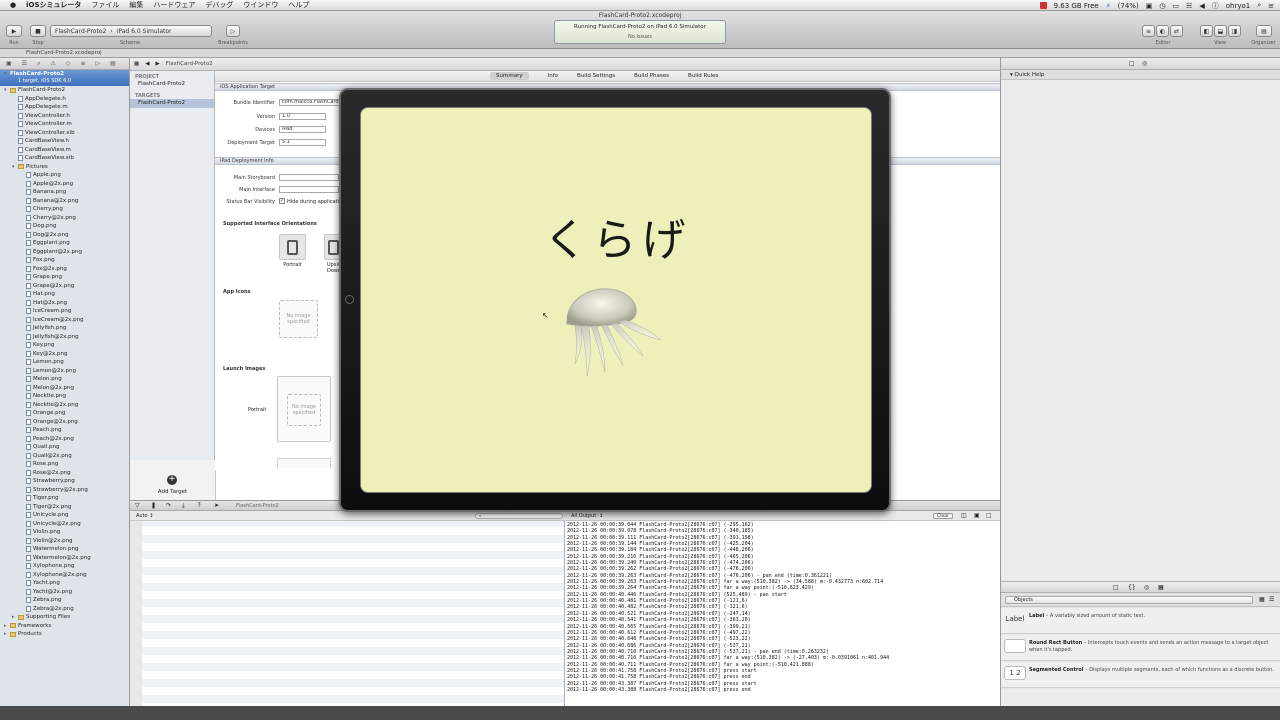  I want to click on navigator-file-row: Orange.png, so click(64, 413).